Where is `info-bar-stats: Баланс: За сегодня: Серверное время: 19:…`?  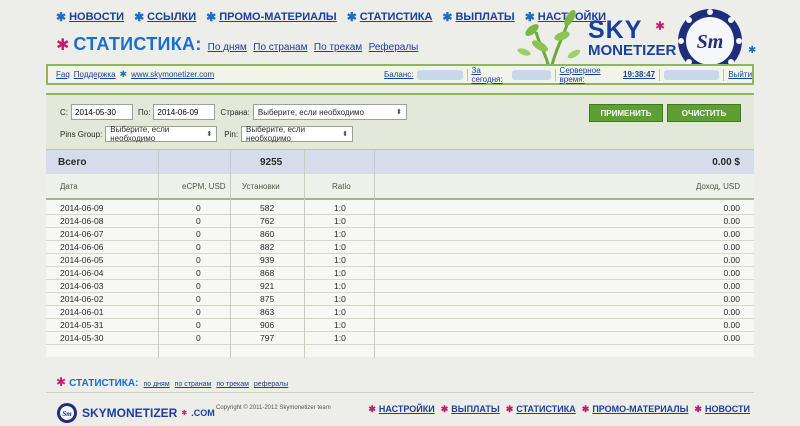 info-bar-stats: Баланс: За сегодня: Серверное время: 19:… is located at coordinates (568, 75).